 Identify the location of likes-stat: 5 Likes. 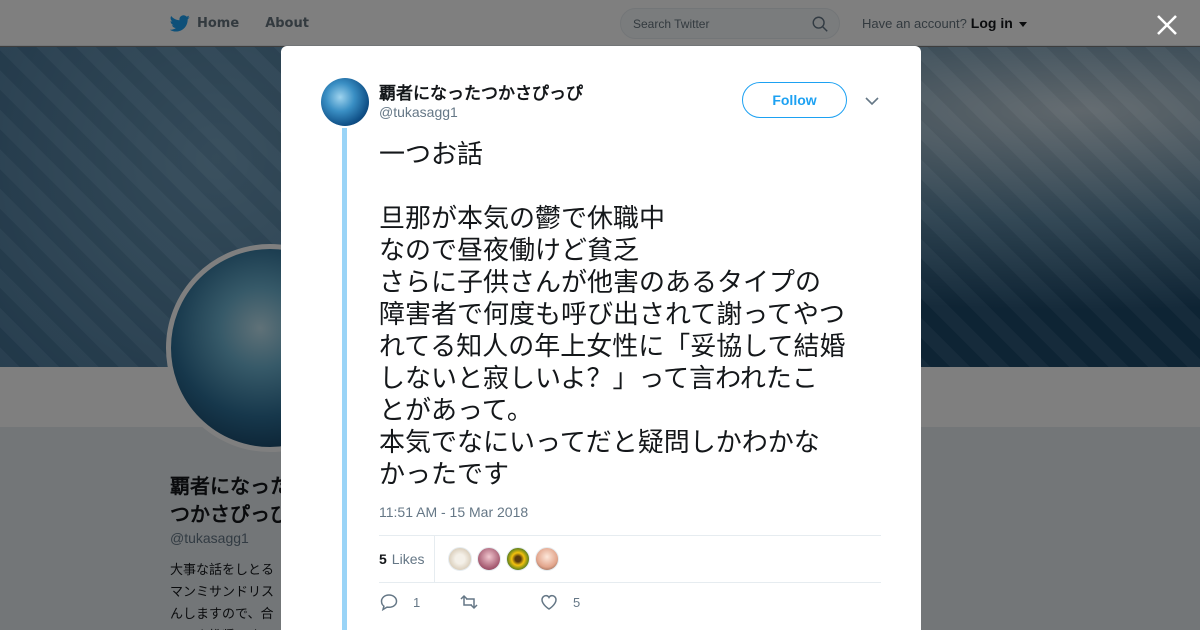
(401, 559).